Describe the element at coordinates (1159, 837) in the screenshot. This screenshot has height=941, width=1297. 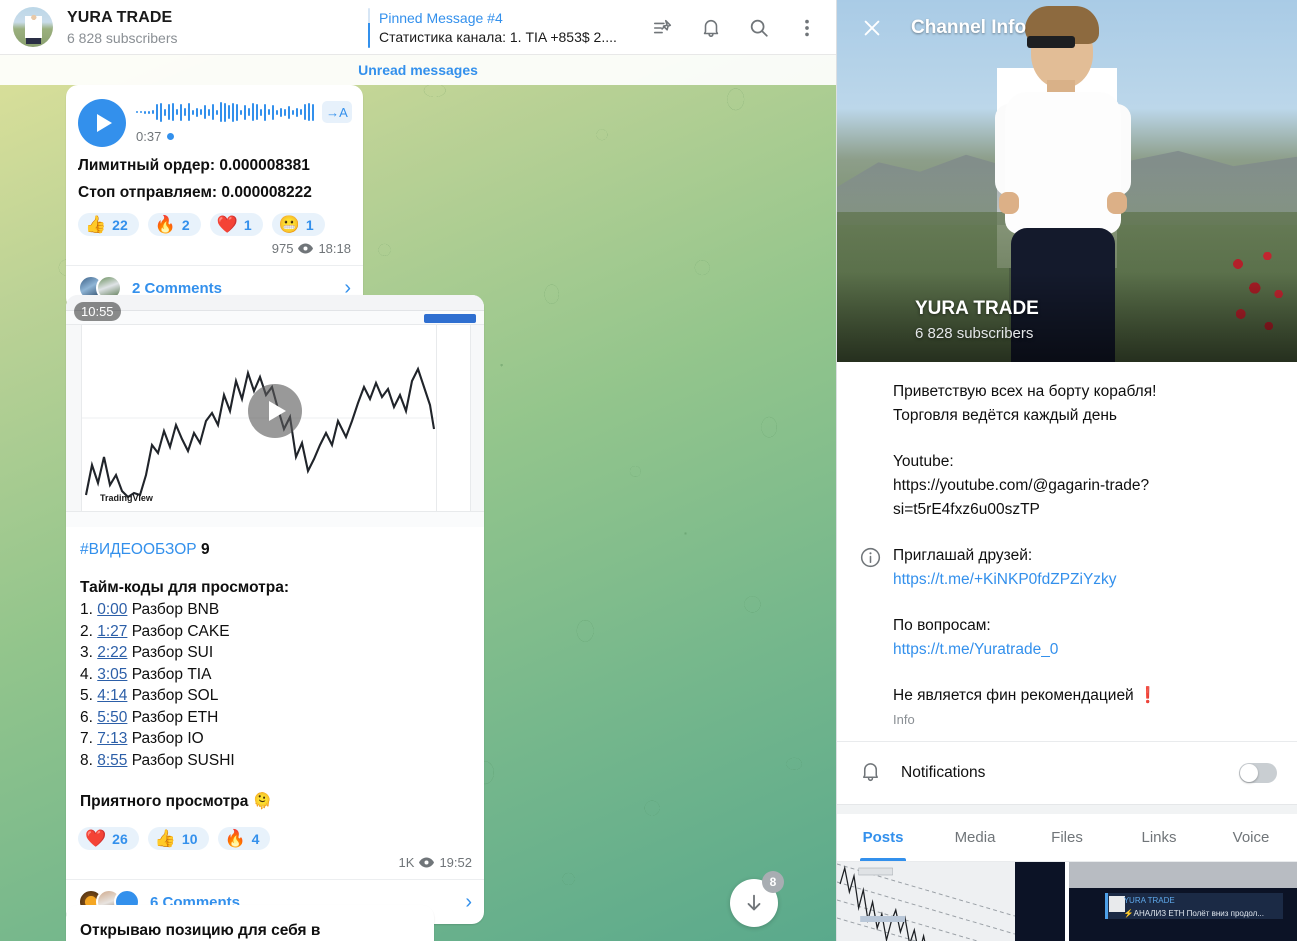
I see `tab-links: Links` at that location.